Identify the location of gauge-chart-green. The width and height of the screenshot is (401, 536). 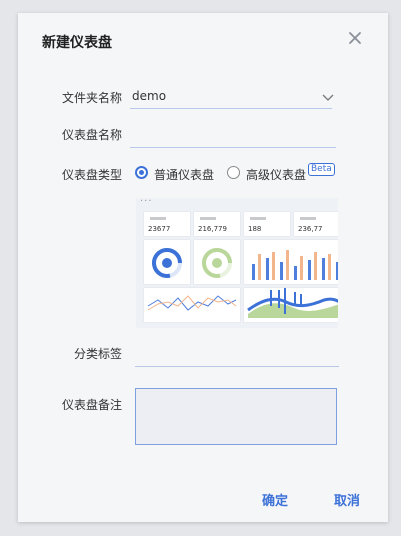
(217, 262).